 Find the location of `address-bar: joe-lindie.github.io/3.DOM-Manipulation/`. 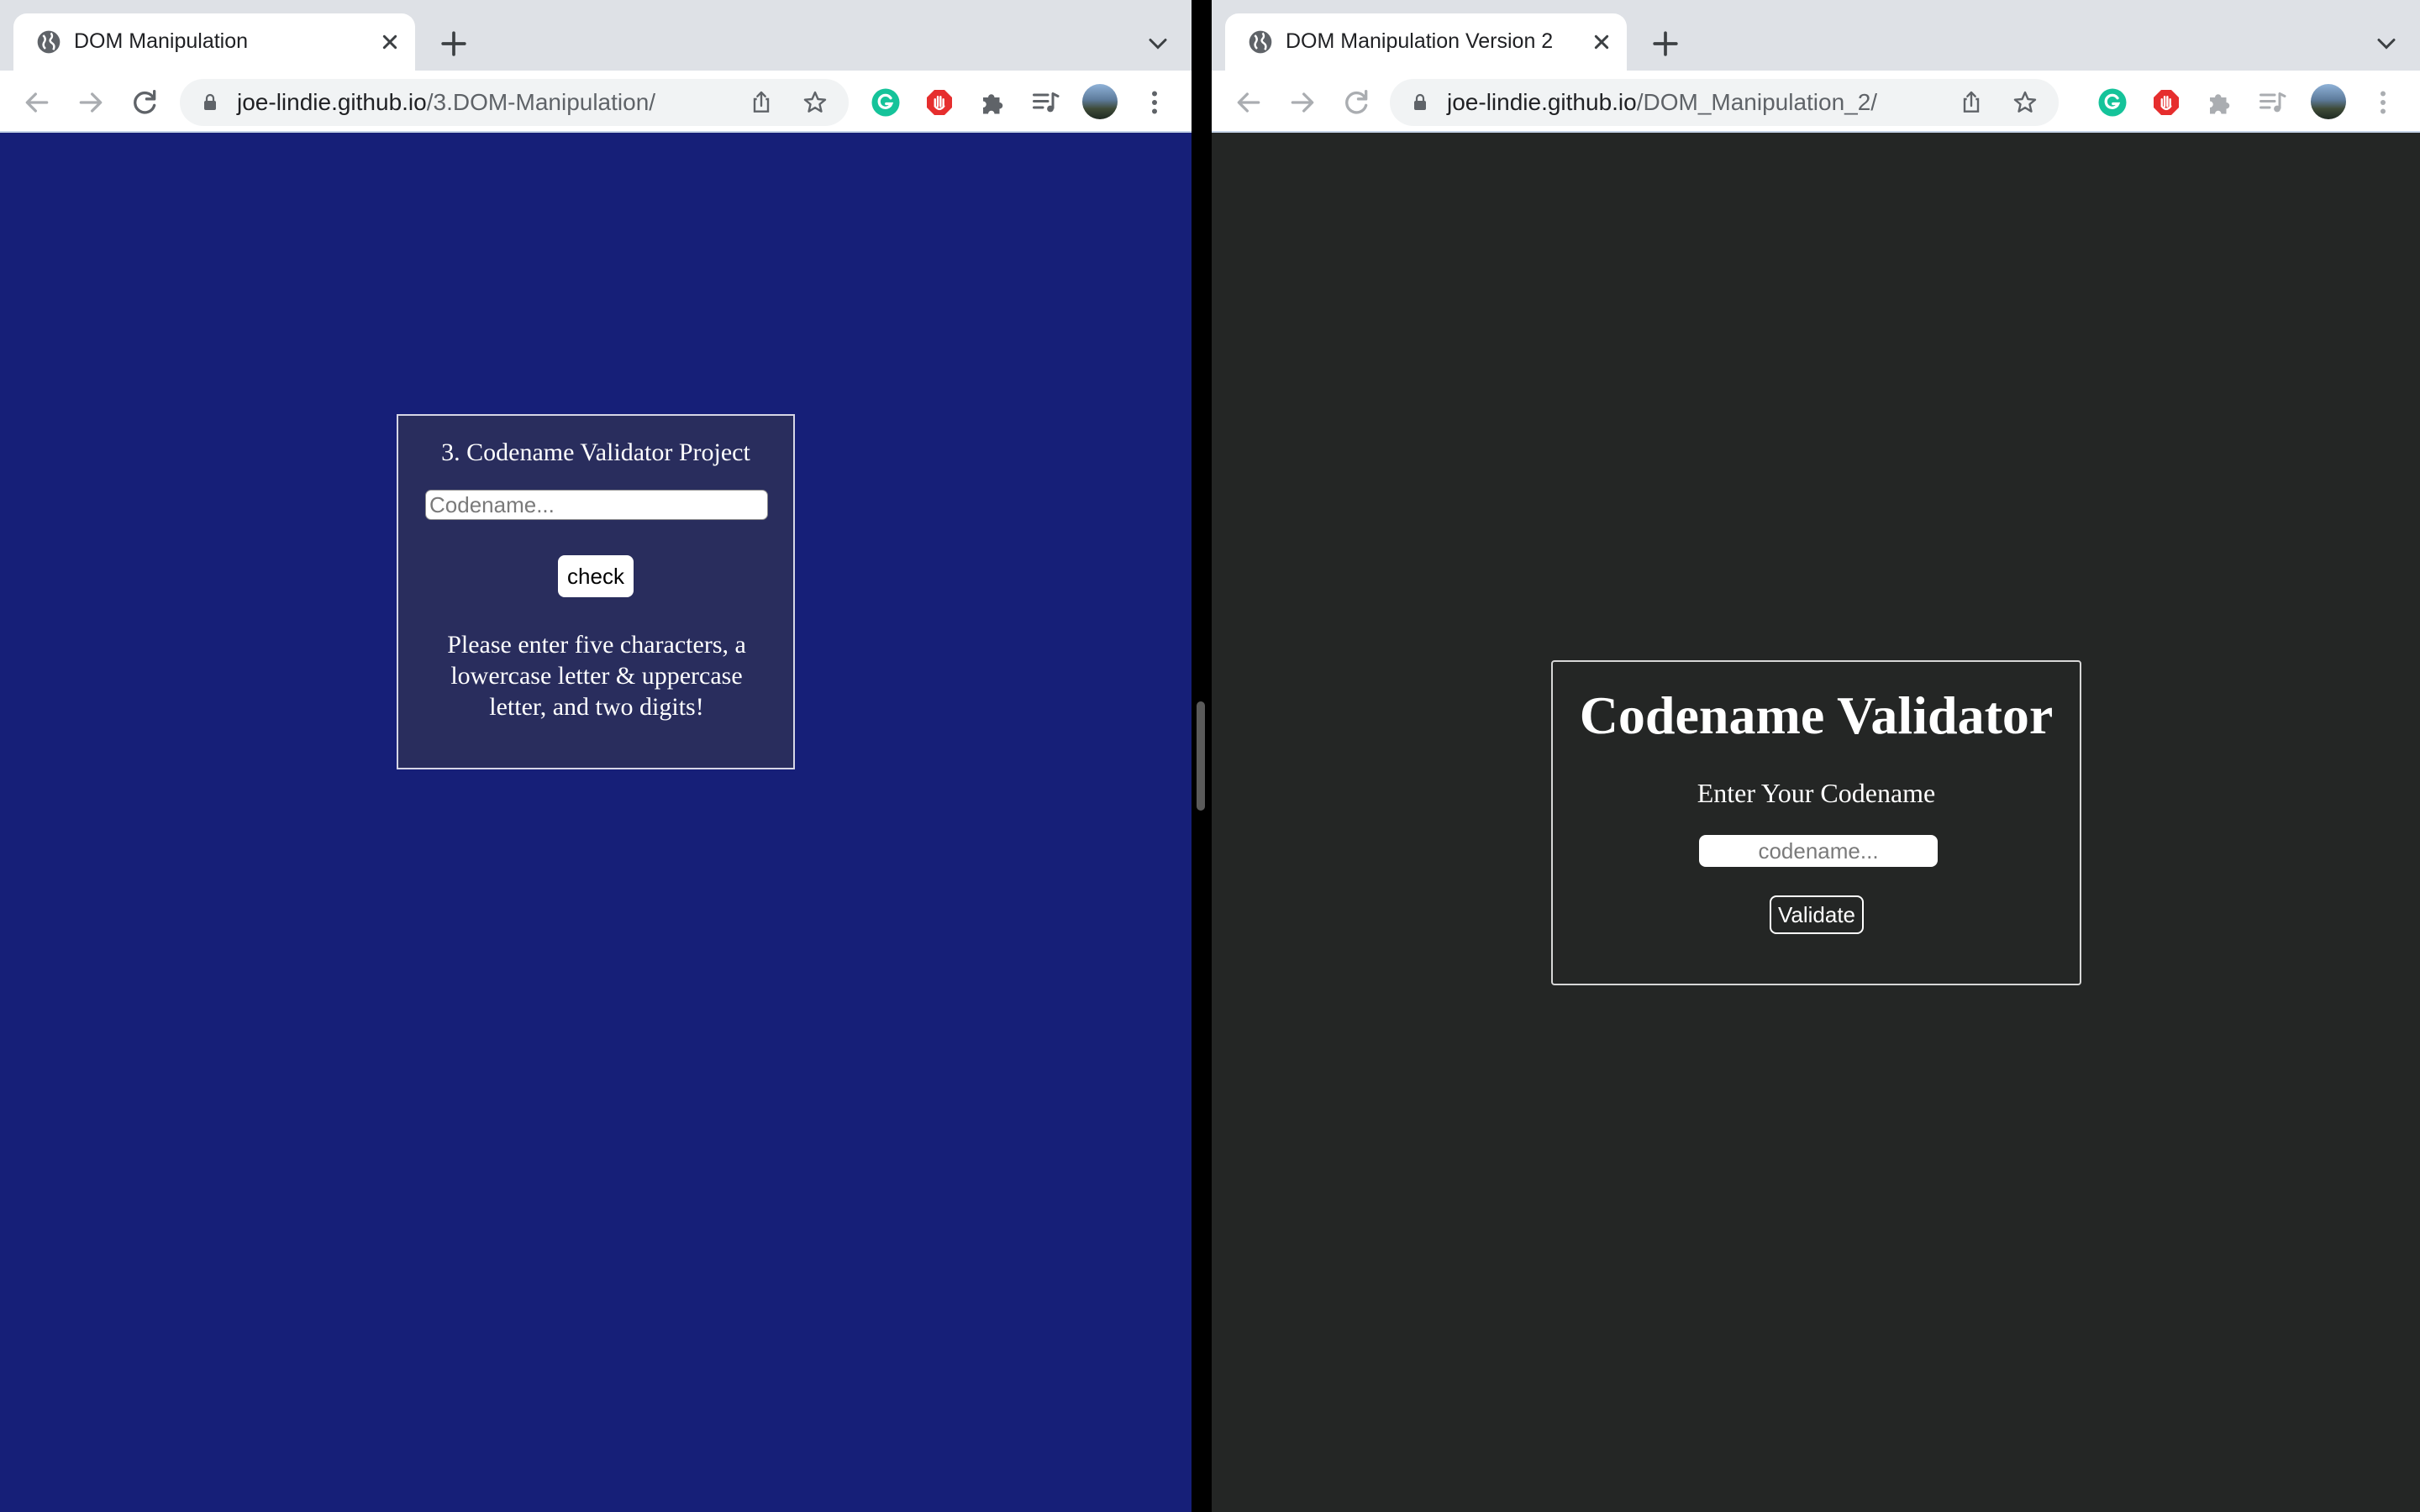

address-bar: joe-lindie.github.io/3.DOM-Manipulation/ is located at coordinates (514, 102).